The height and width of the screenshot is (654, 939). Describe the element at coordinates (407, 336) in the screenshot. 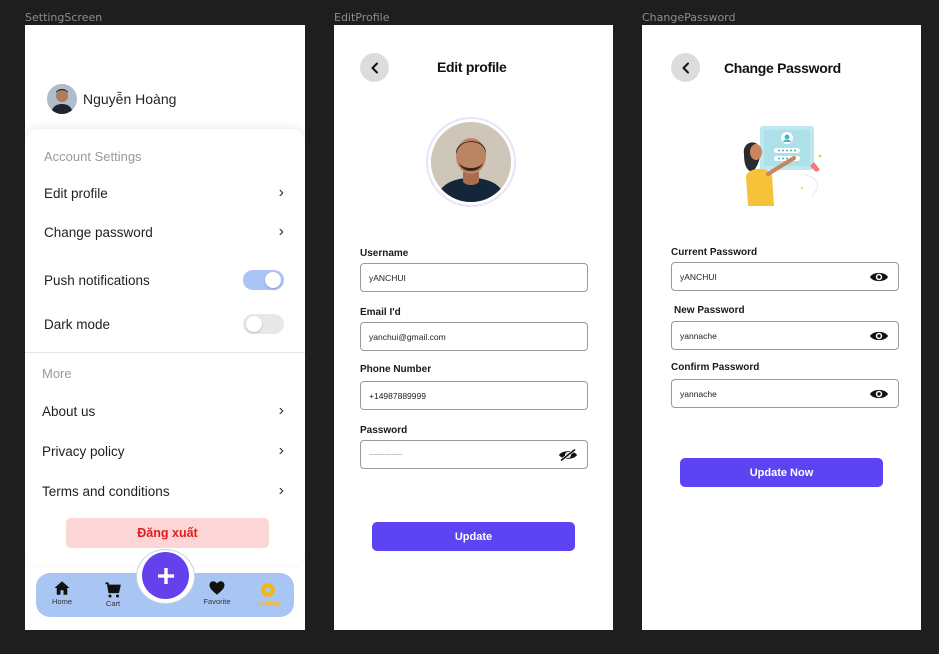

I see `email-value: yanchui@gmail.com` at that location.